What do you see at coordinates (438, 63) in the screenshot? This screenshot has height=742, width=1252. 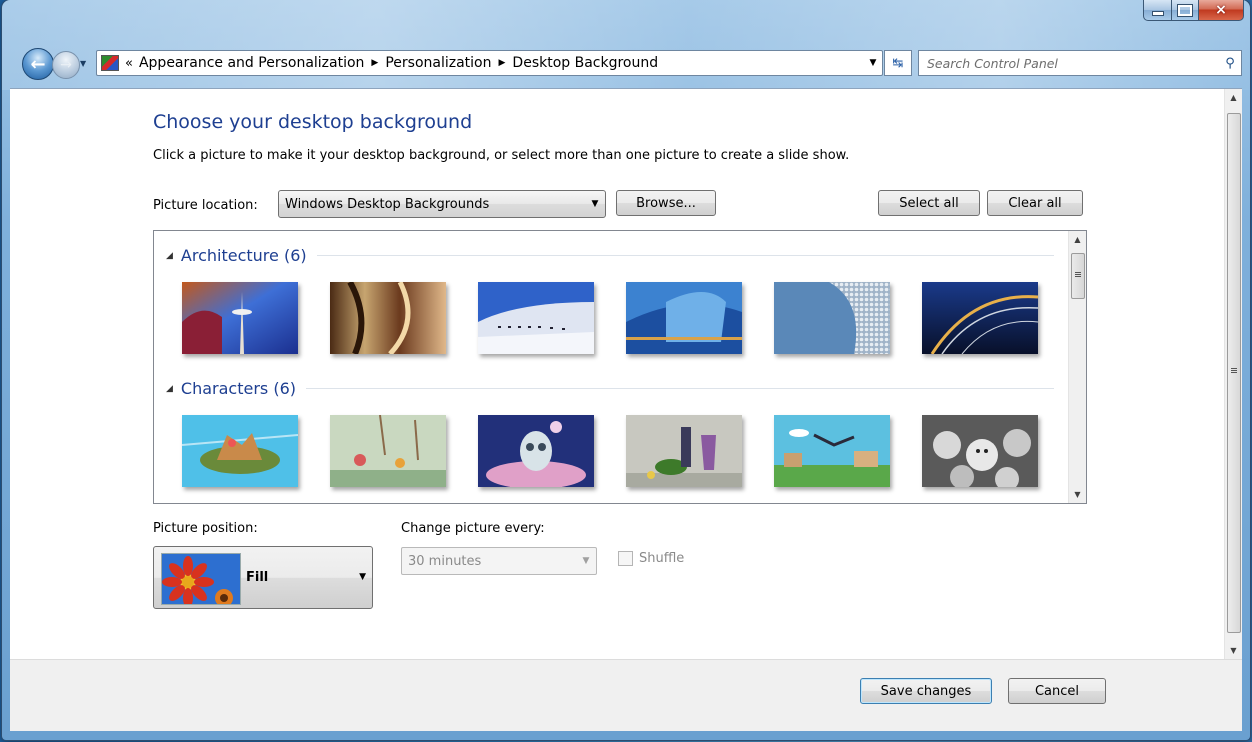 I see `breadcrumb-personalization: Personalization` at bounding box center [438, 63].